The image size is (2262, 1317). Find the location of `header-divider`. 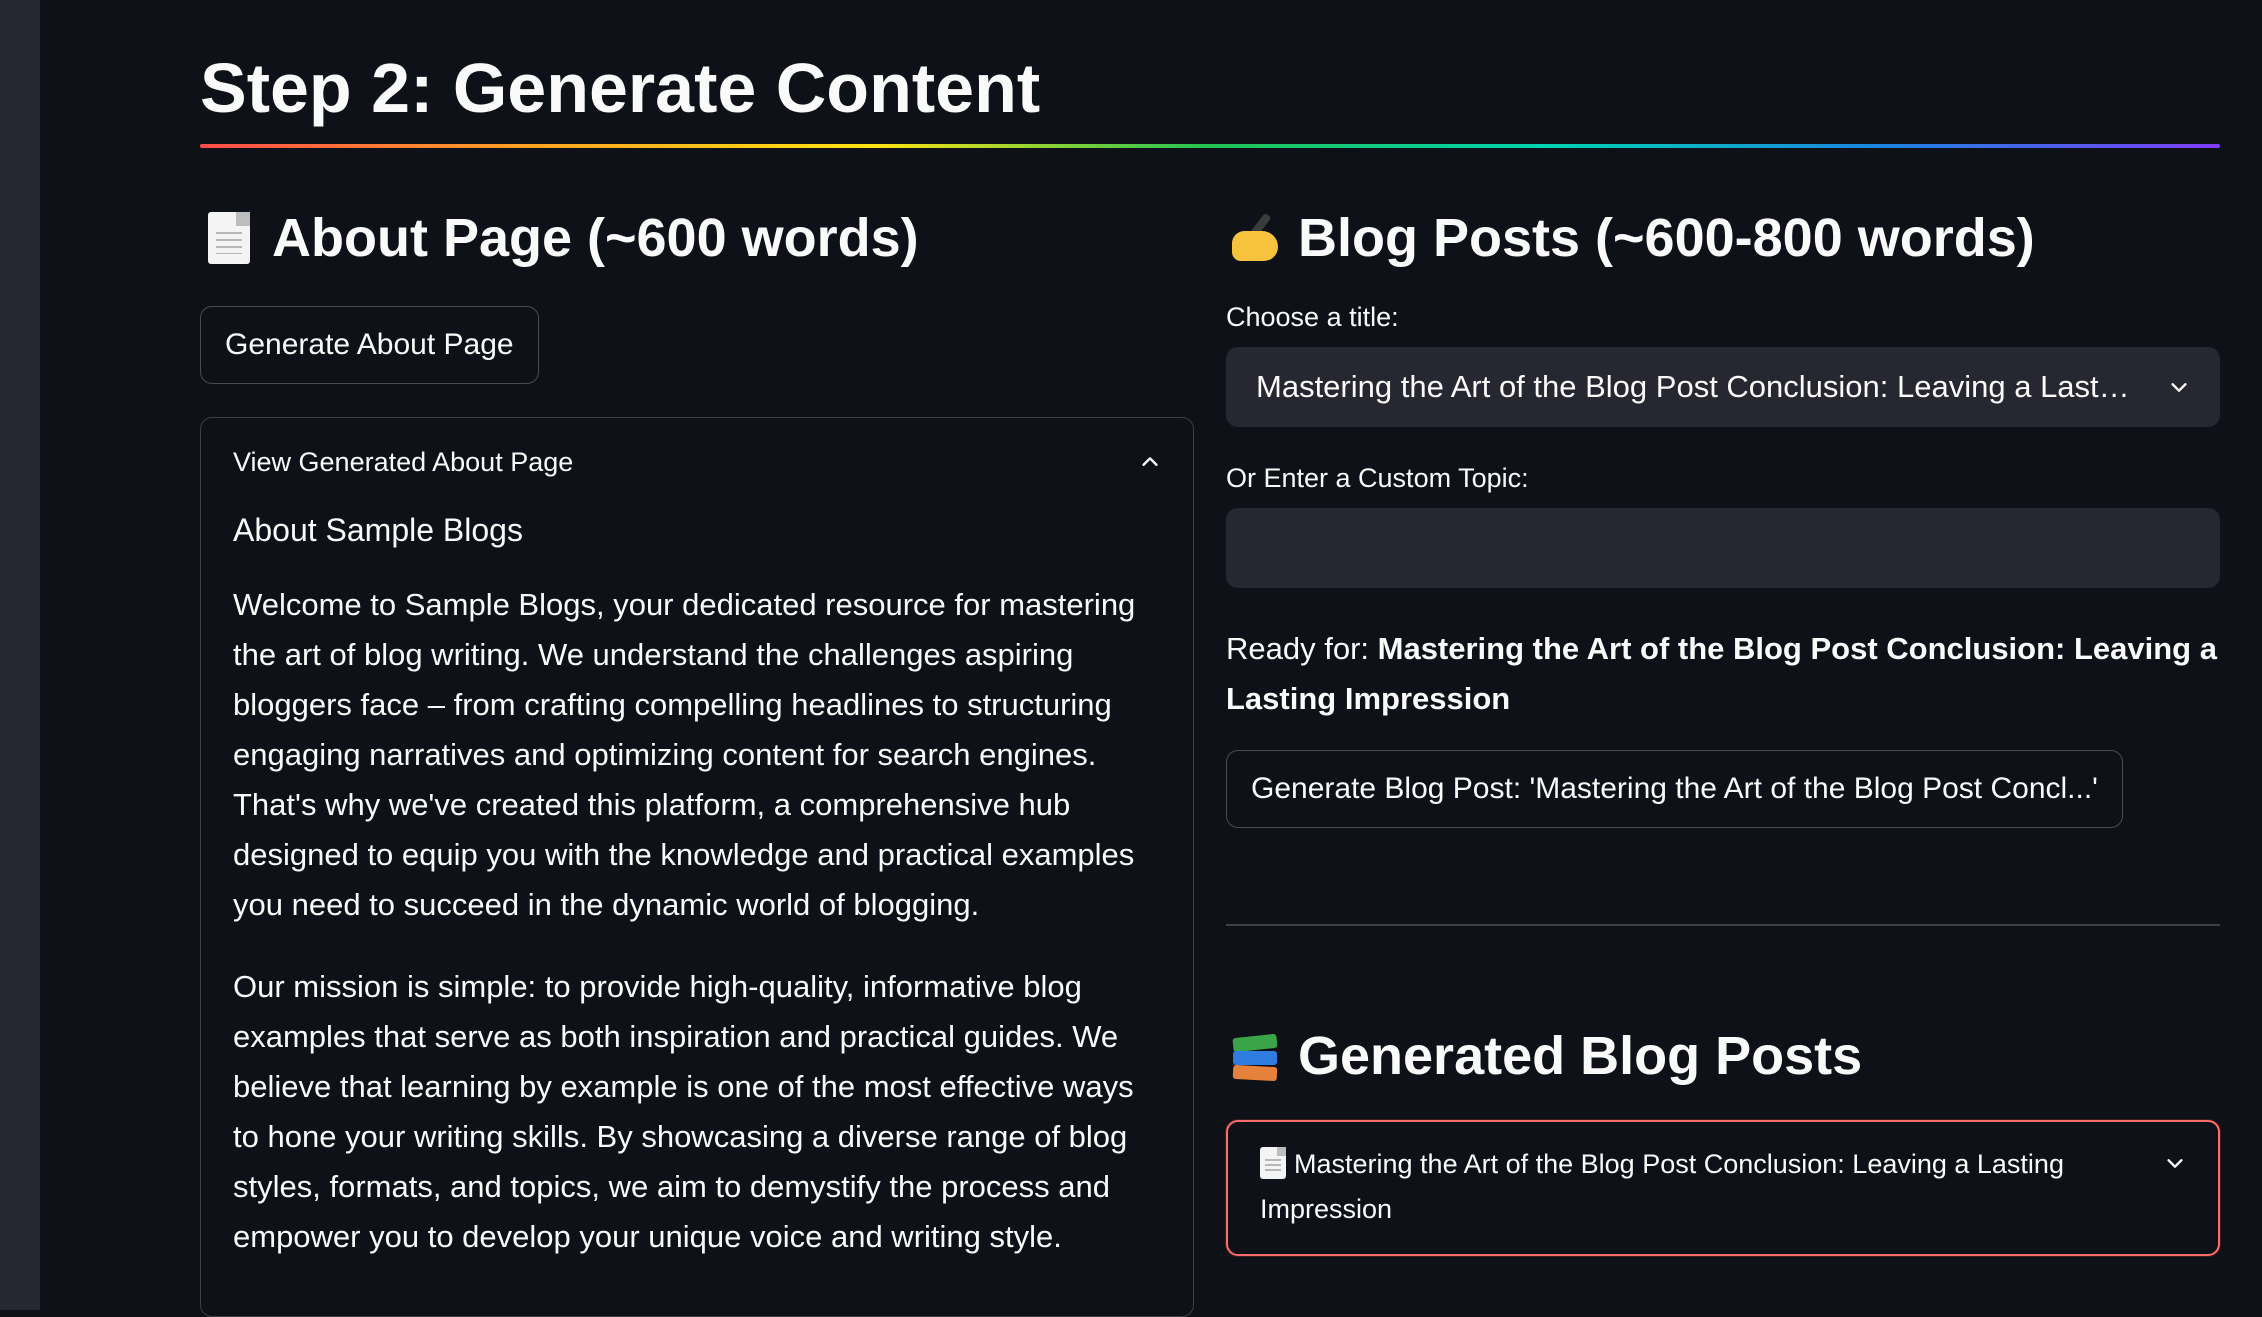

header-divider is located at coordinates (1210, 146).